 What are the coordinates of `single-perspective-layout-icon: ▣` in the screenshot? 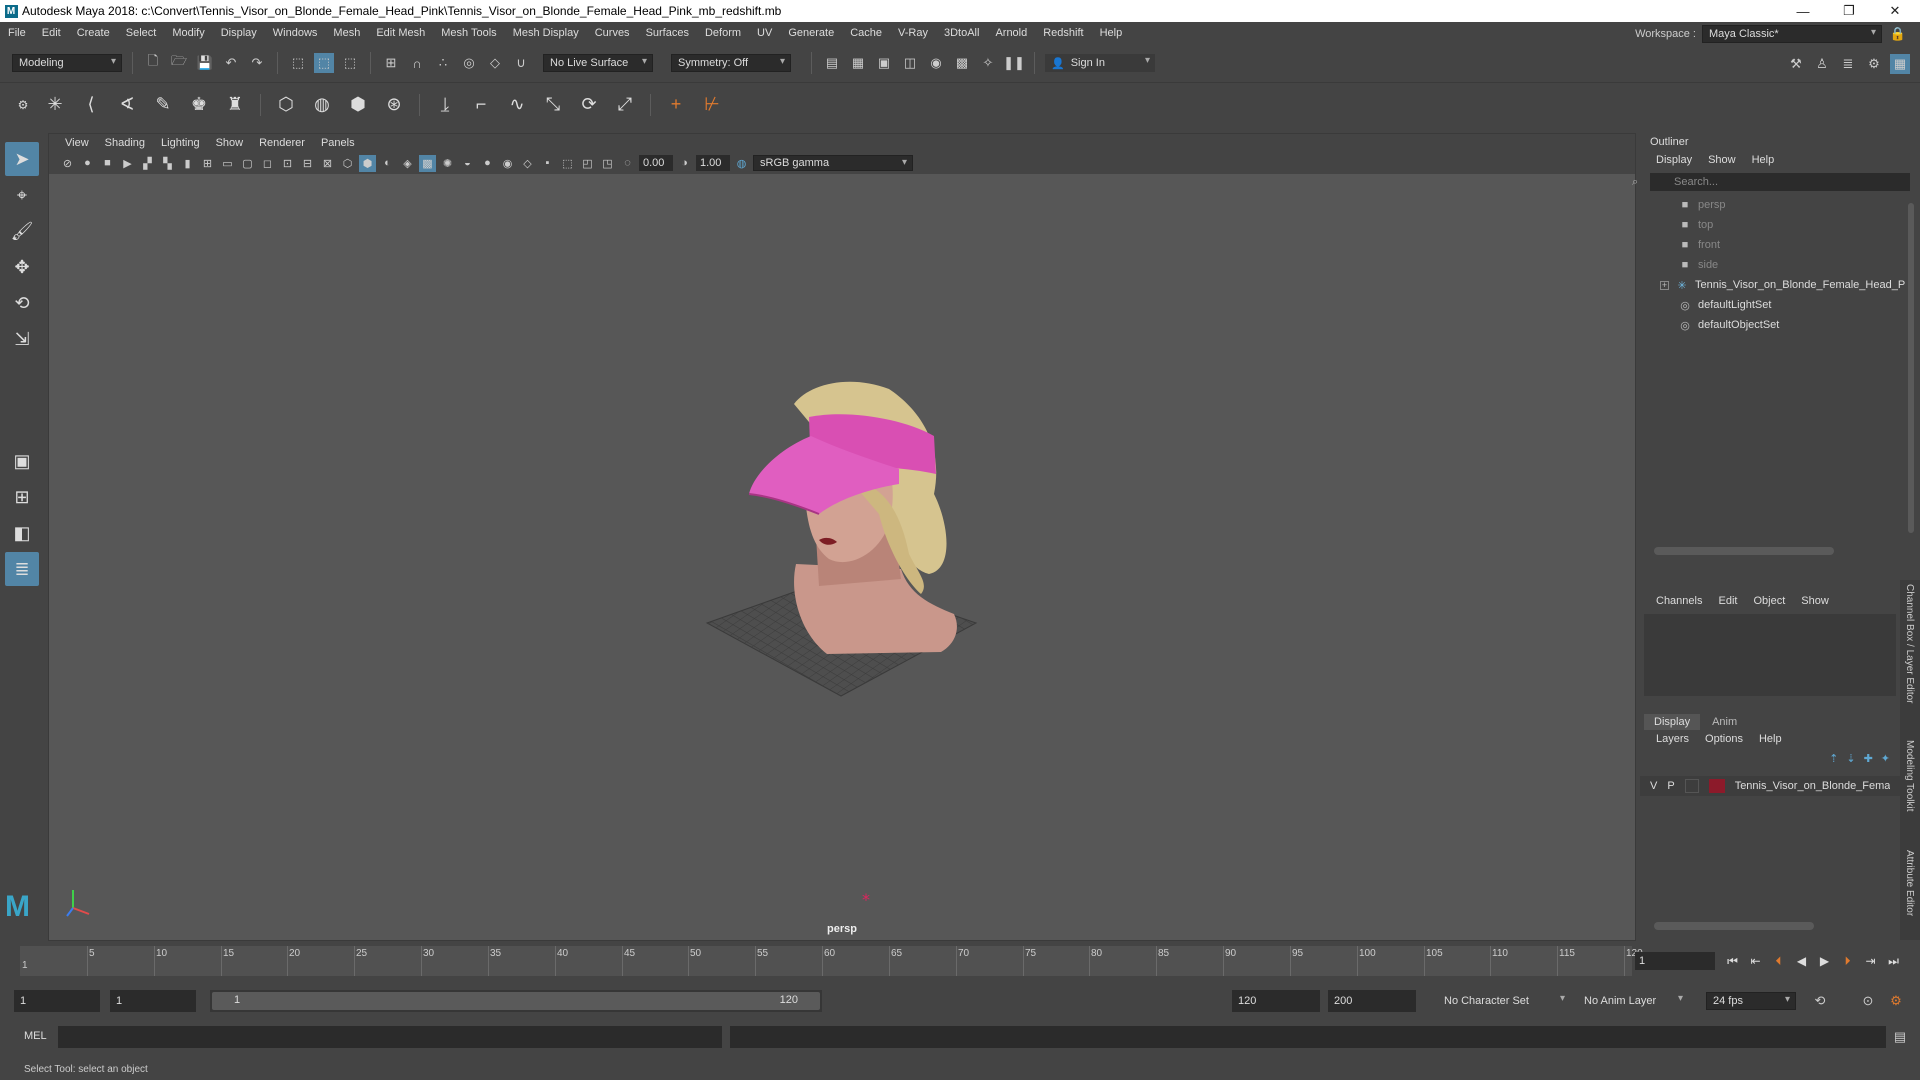 It's located at (22, 461).